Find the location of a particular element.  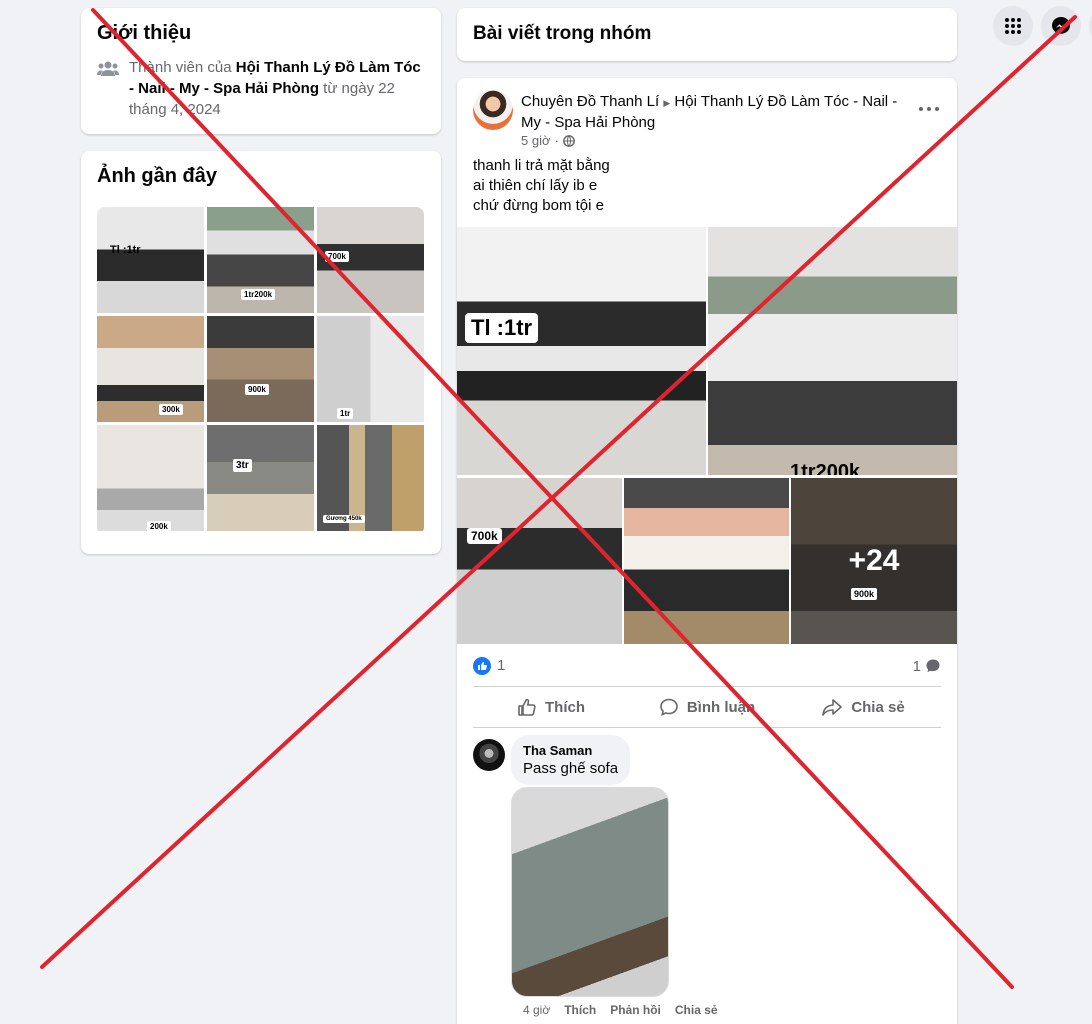

post-image: Tl :1tr is located at coordinates (581, 351).